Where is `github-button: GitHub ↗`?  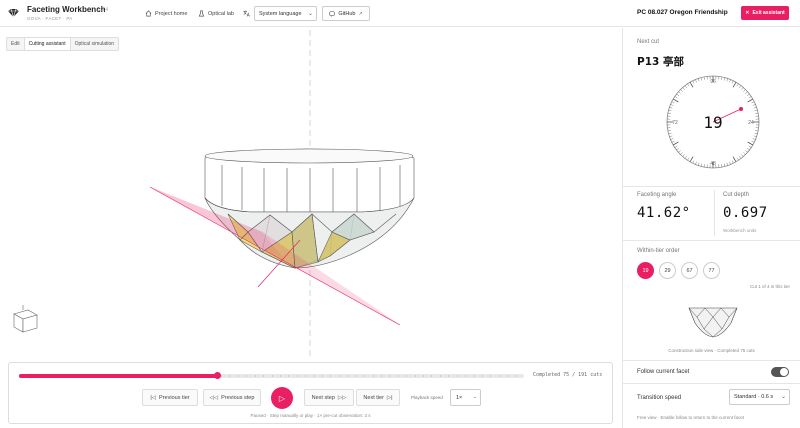 github-button: GitHub ↗ is located at coordinates (346, 13).